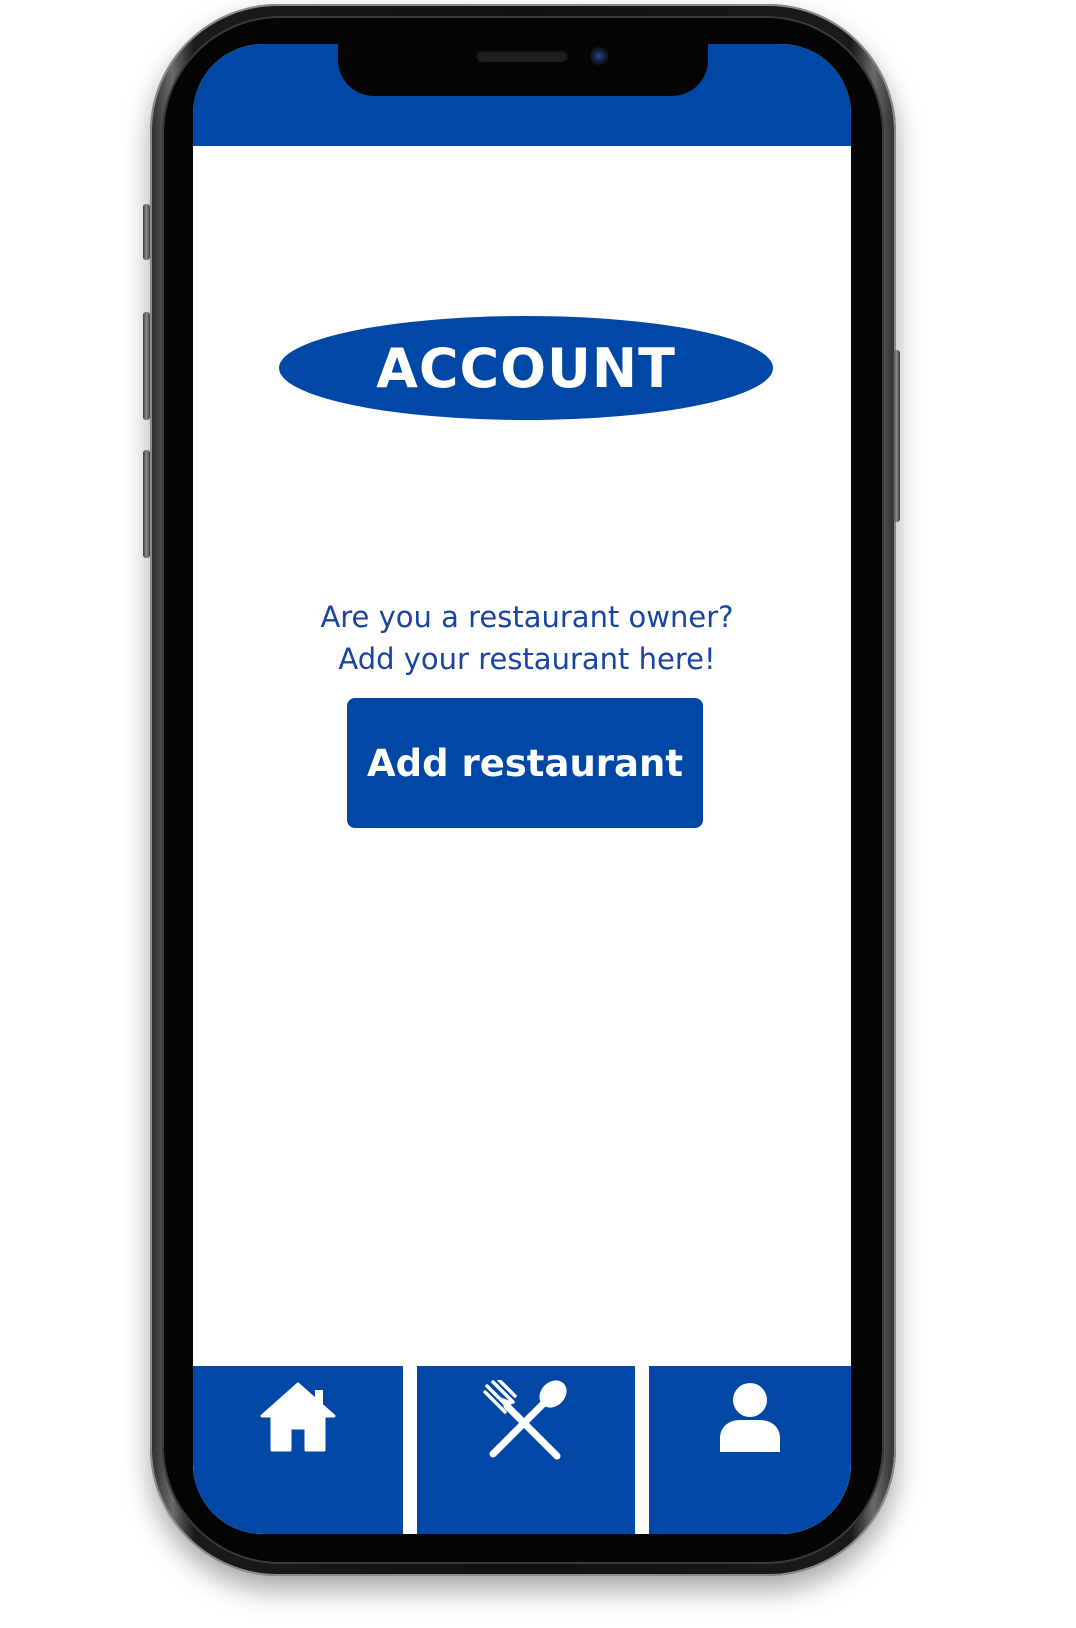 The width and height of the screenshot is (1076, 1628). I want to click on power-button, so click(896, 436).